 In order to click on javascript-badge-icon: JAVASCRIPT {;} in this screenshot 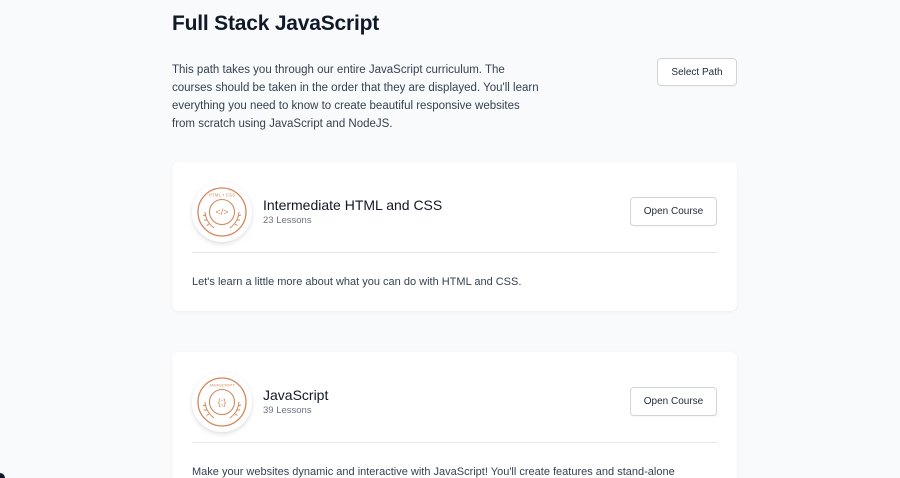, I will do `click(222, 402)`.